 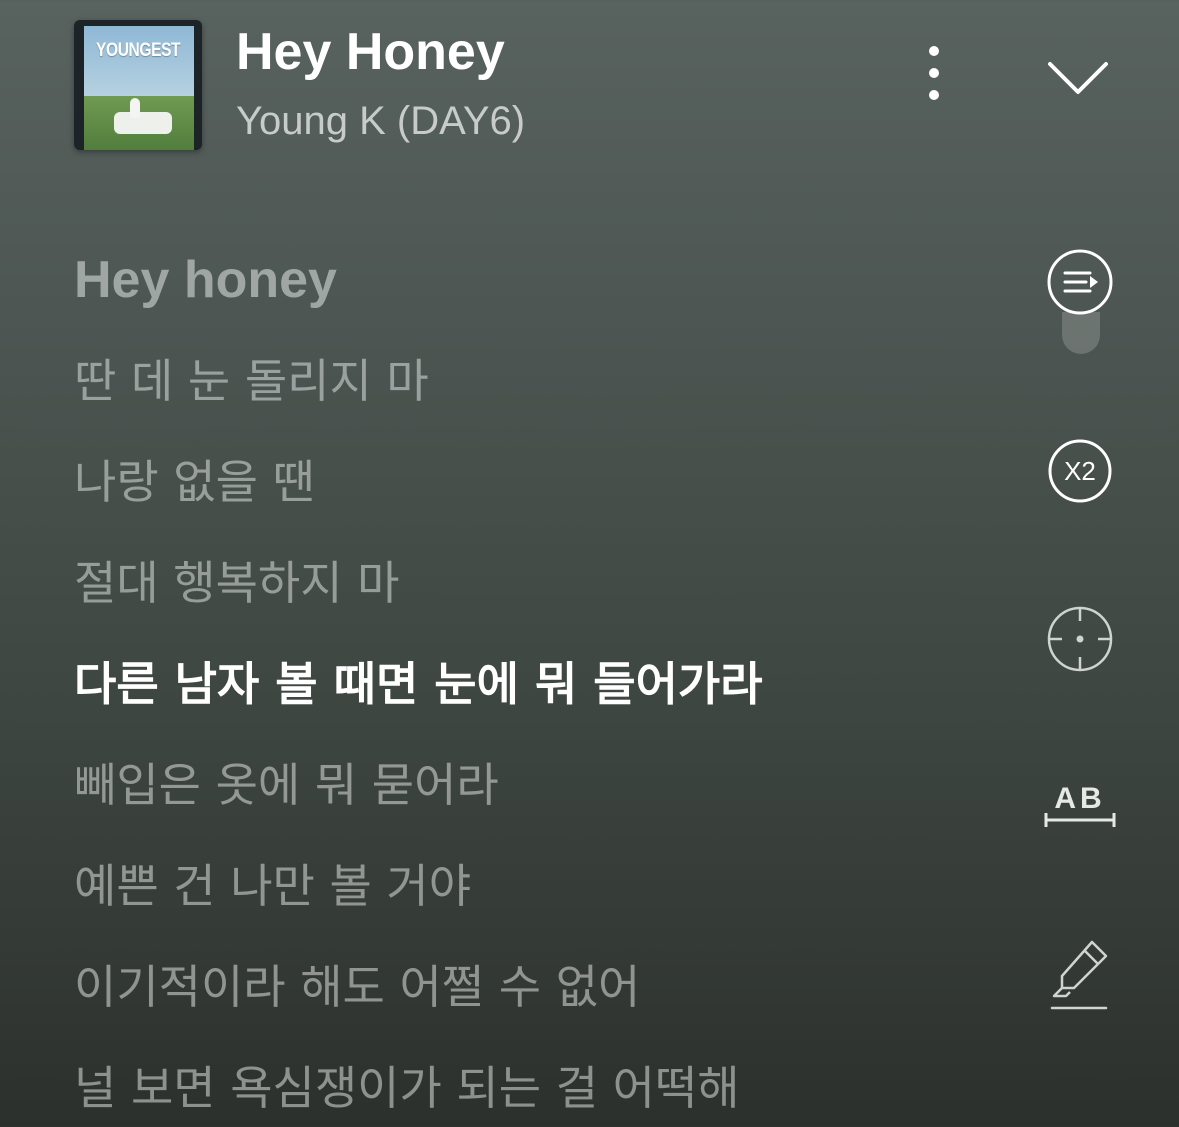 I want to click on album-art: YOUNGEST, so click(x=138, y=85).